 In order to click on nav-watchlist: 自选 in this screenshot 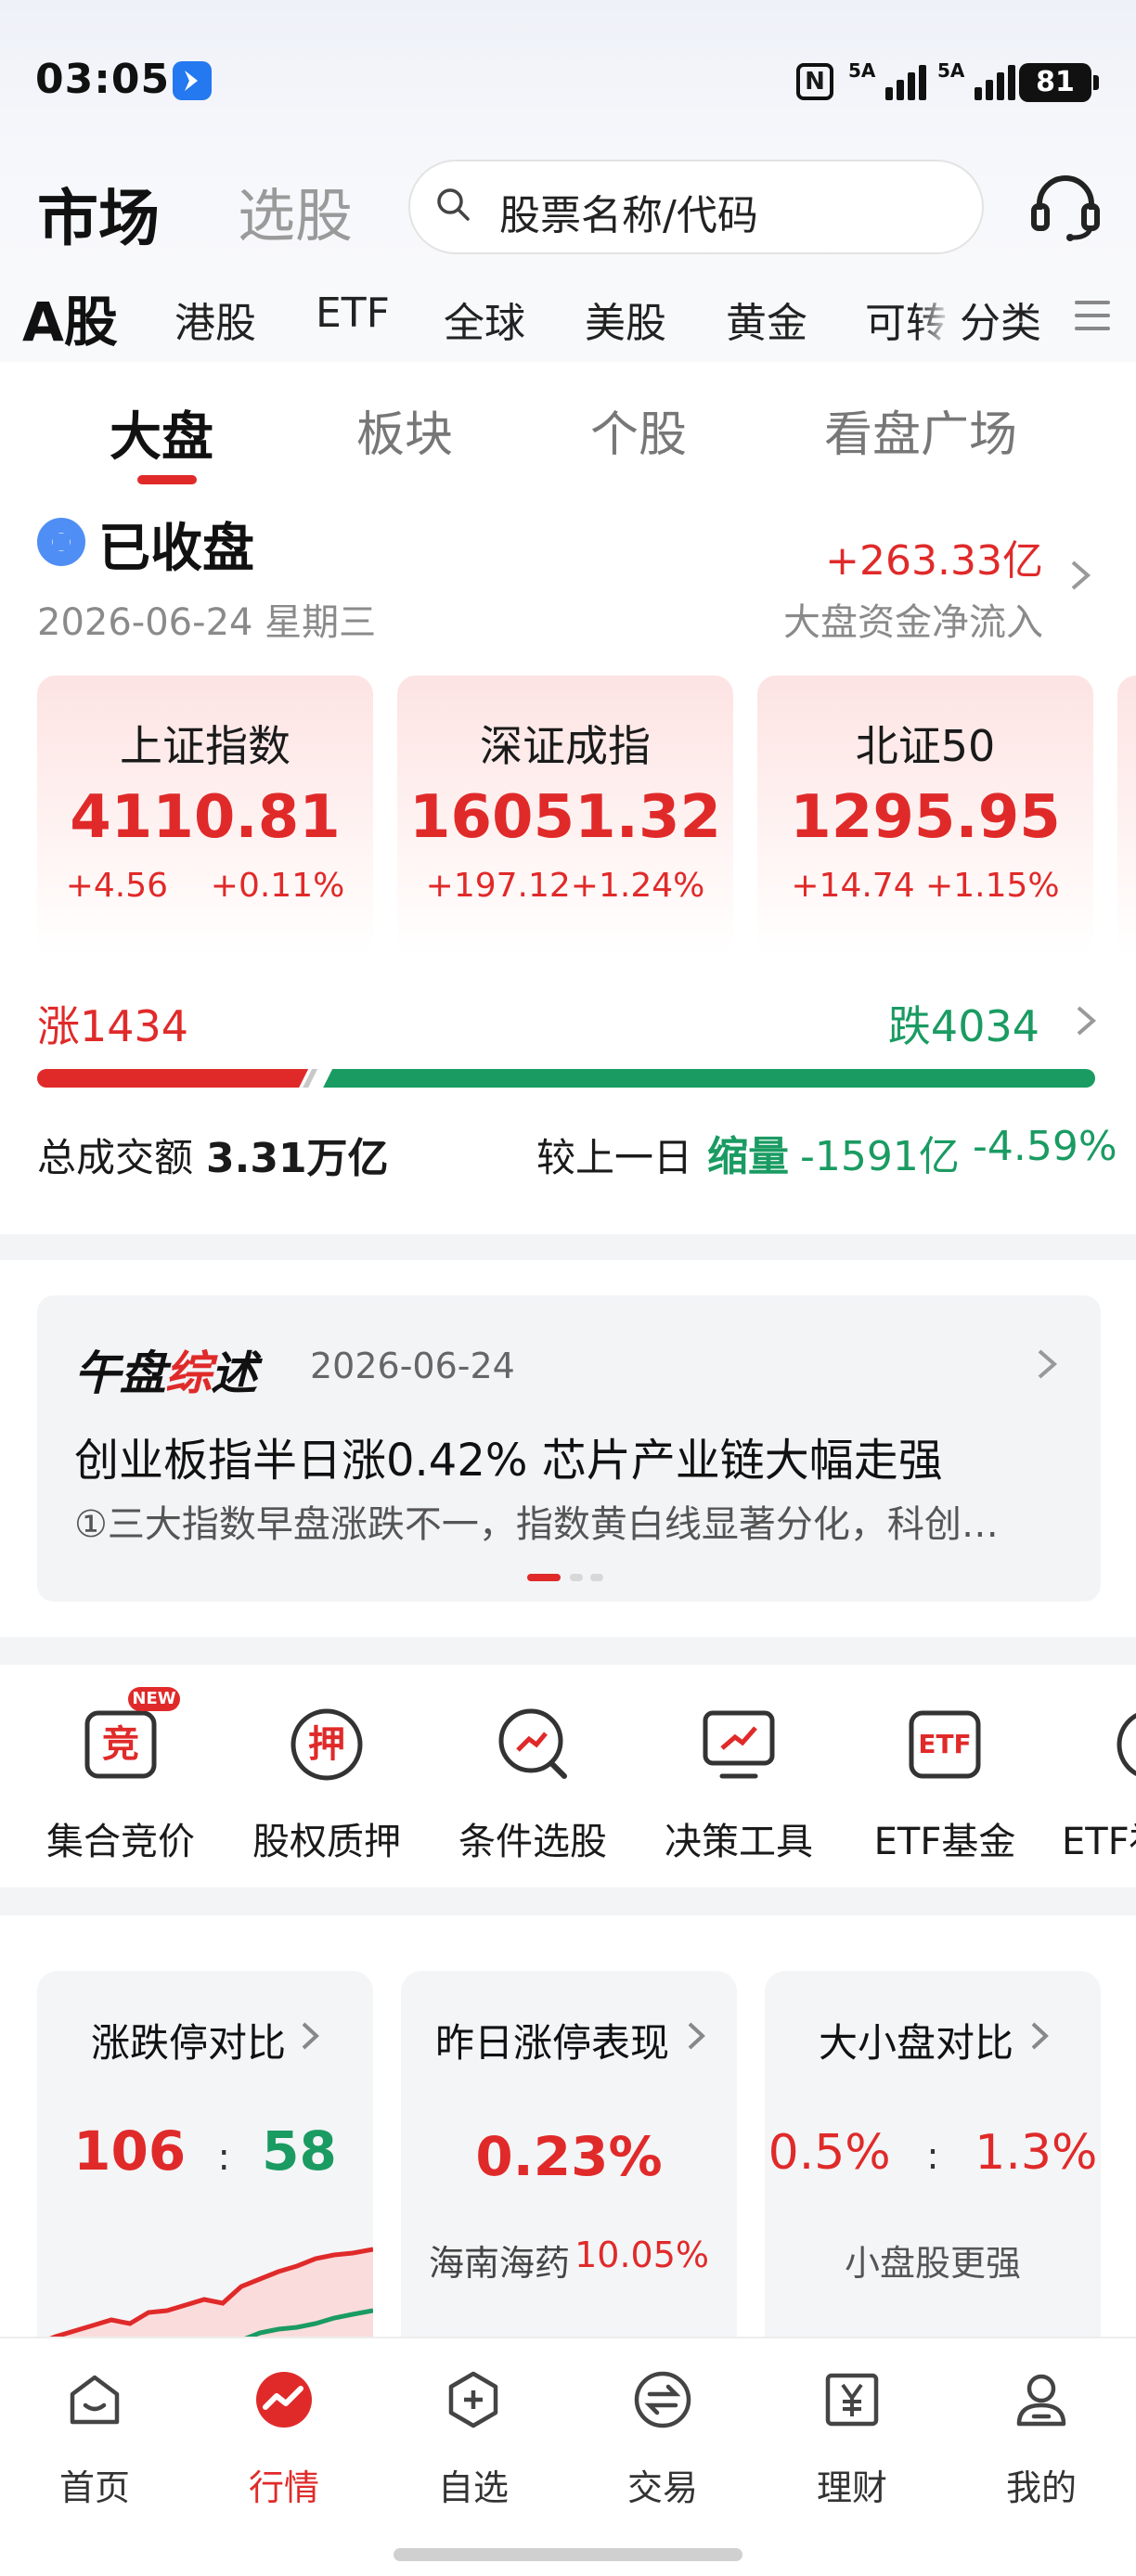, I will do `click(473, 2444)`.